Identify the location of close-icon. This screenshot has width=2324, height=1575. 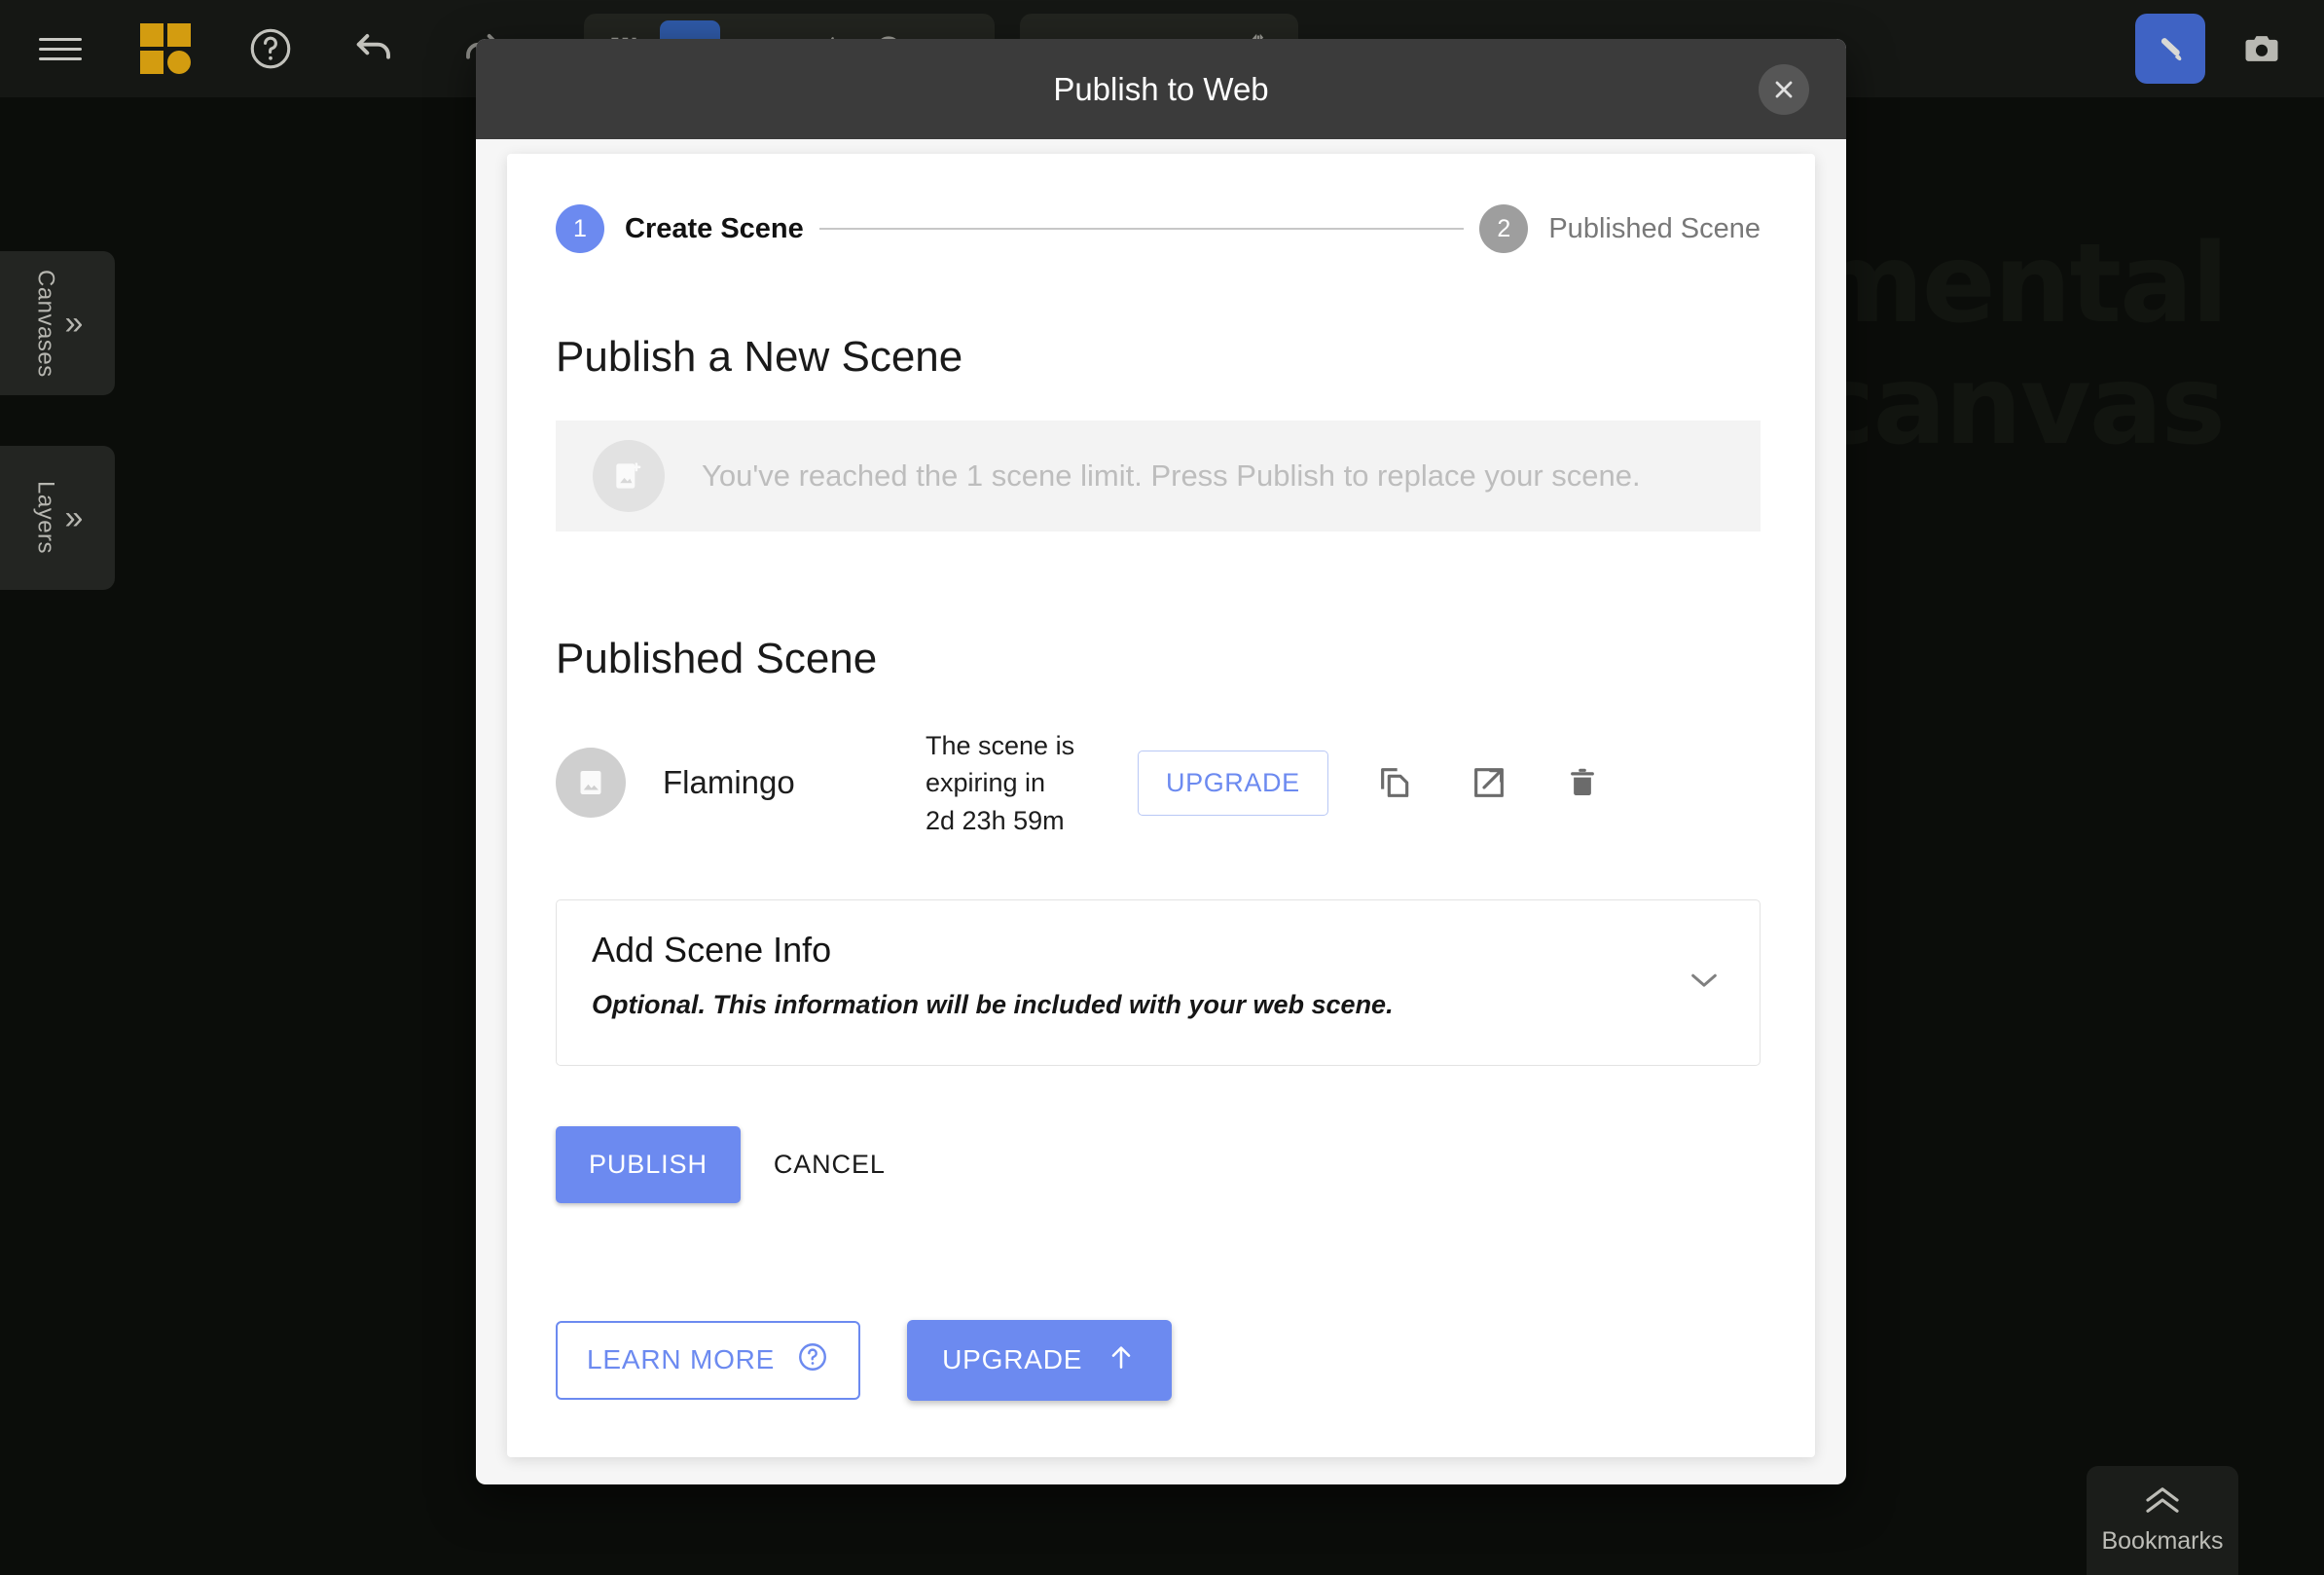
(1784, 89).